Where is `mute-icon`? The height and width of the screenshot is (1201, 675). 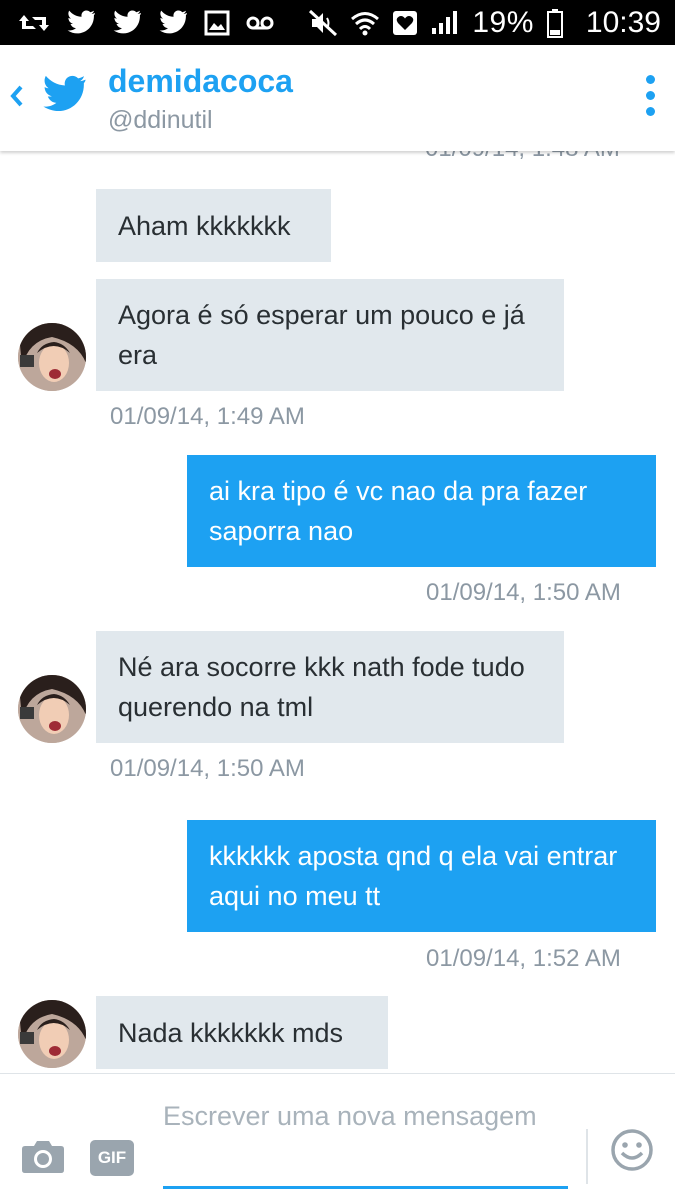
mute-icon is located at coordinates (323, 23).